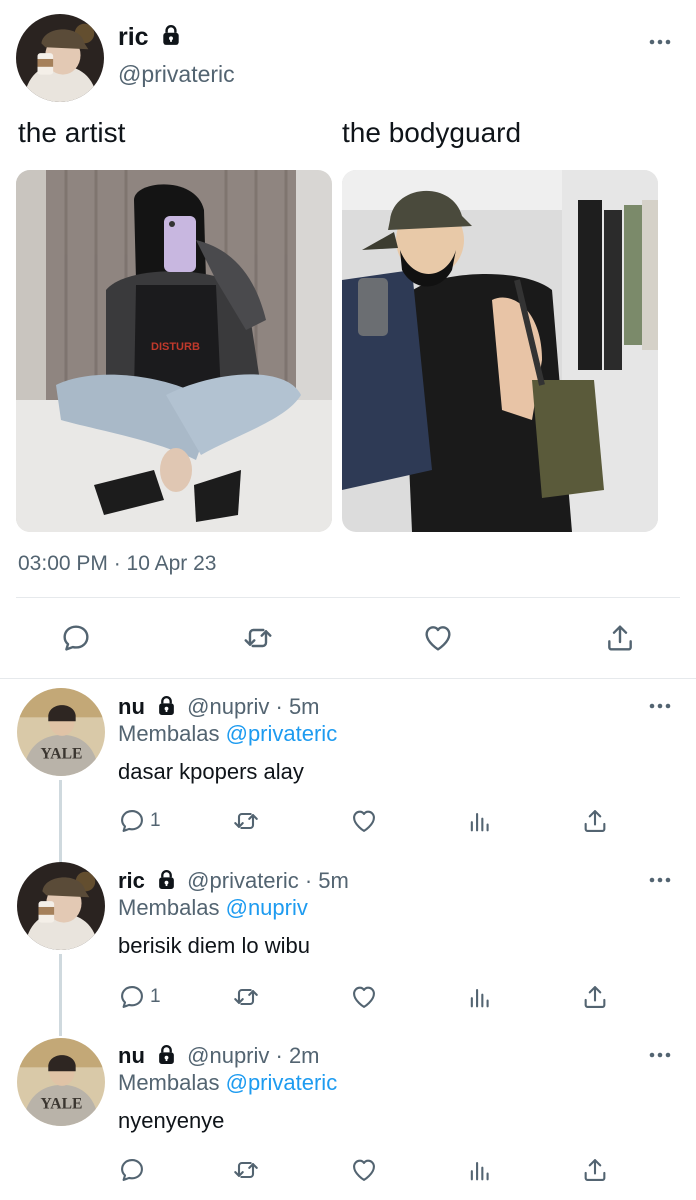 The height and width of the screenshot is (1200, 696). Describe the element at coordinates (253, 1055) in the screenshot. I see `reply-handle-time: @nupriv · 2m` at that location.